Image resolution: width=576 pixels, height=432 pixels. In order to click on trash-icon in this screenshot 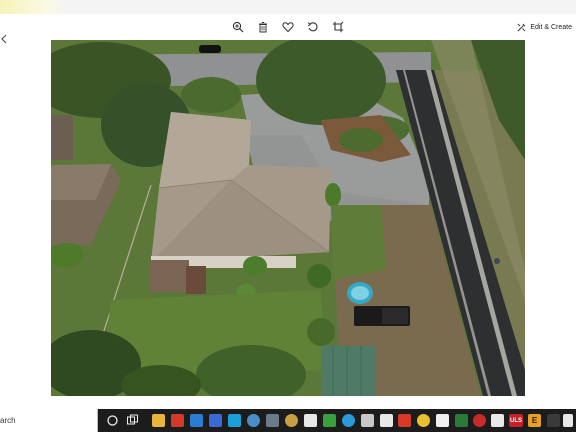, I will do `click(263, 27)`.